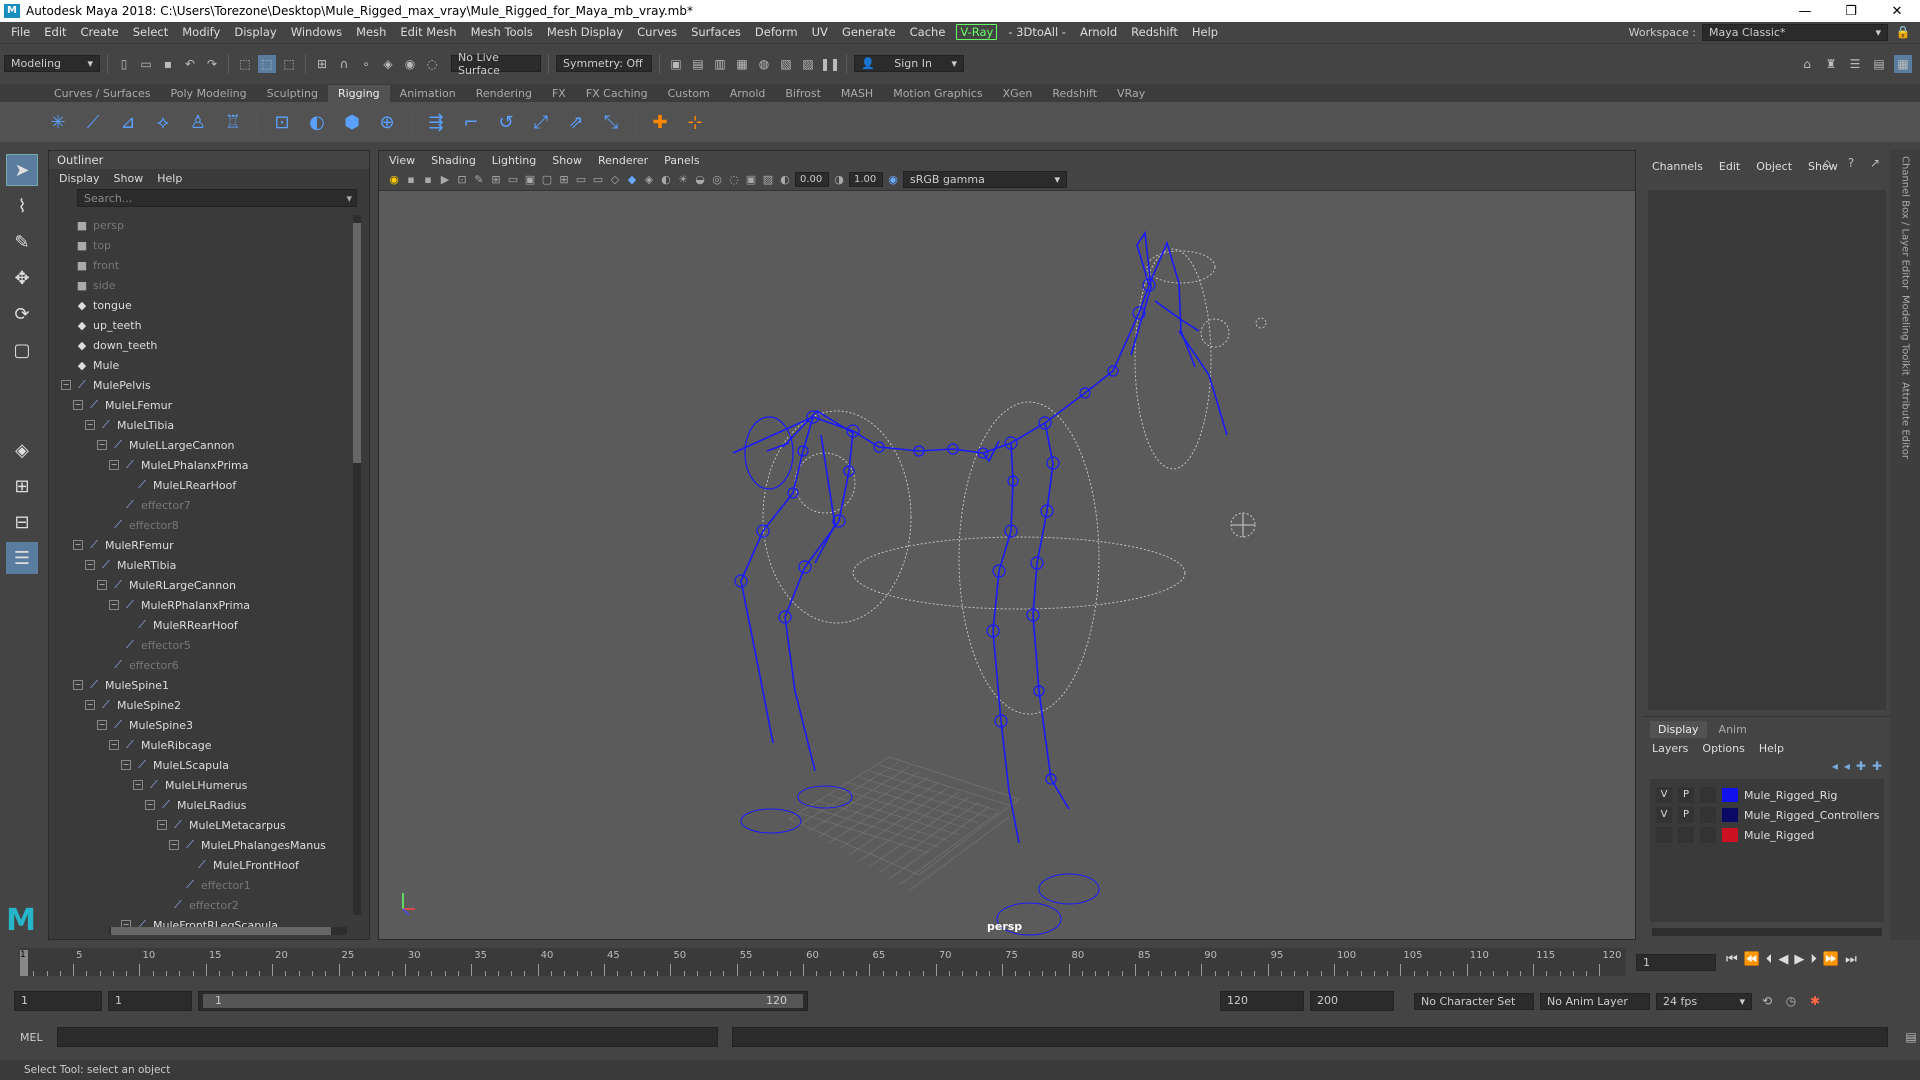  What do you see at coordinates (168, 64) in the screenshot?
I see `save-scene-icon: ▪` at bounding box center [168, 64].